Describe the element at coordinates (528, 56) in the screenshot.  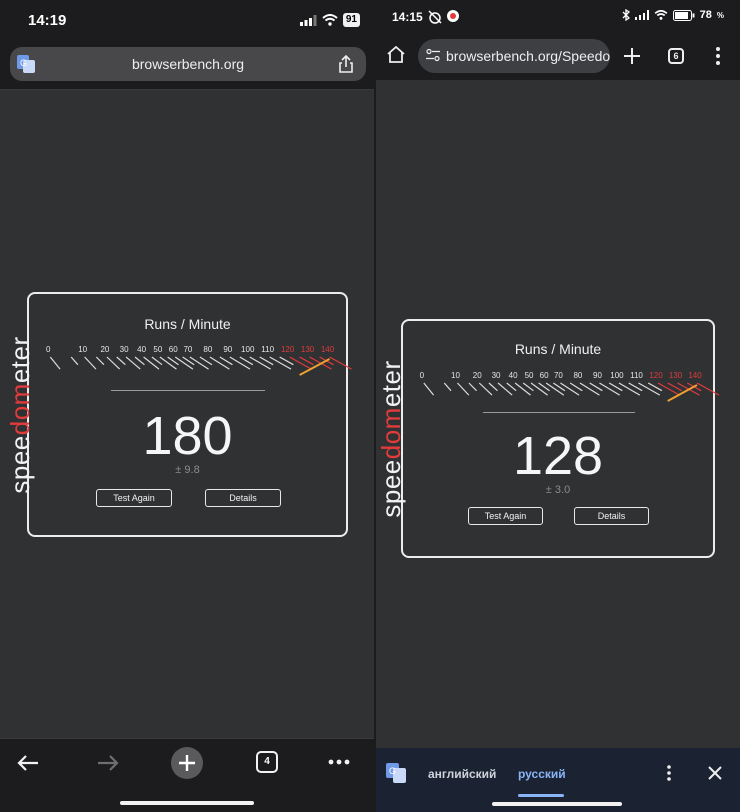
I see `url-text: browserbench.org/Speedometer` at that location.